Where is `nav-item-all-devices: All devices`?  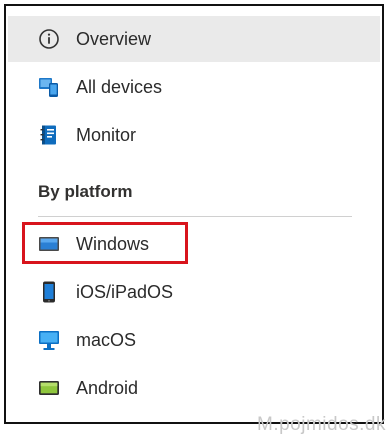
nav-item-all-devices: All devices is located at coordinates (194, 87).